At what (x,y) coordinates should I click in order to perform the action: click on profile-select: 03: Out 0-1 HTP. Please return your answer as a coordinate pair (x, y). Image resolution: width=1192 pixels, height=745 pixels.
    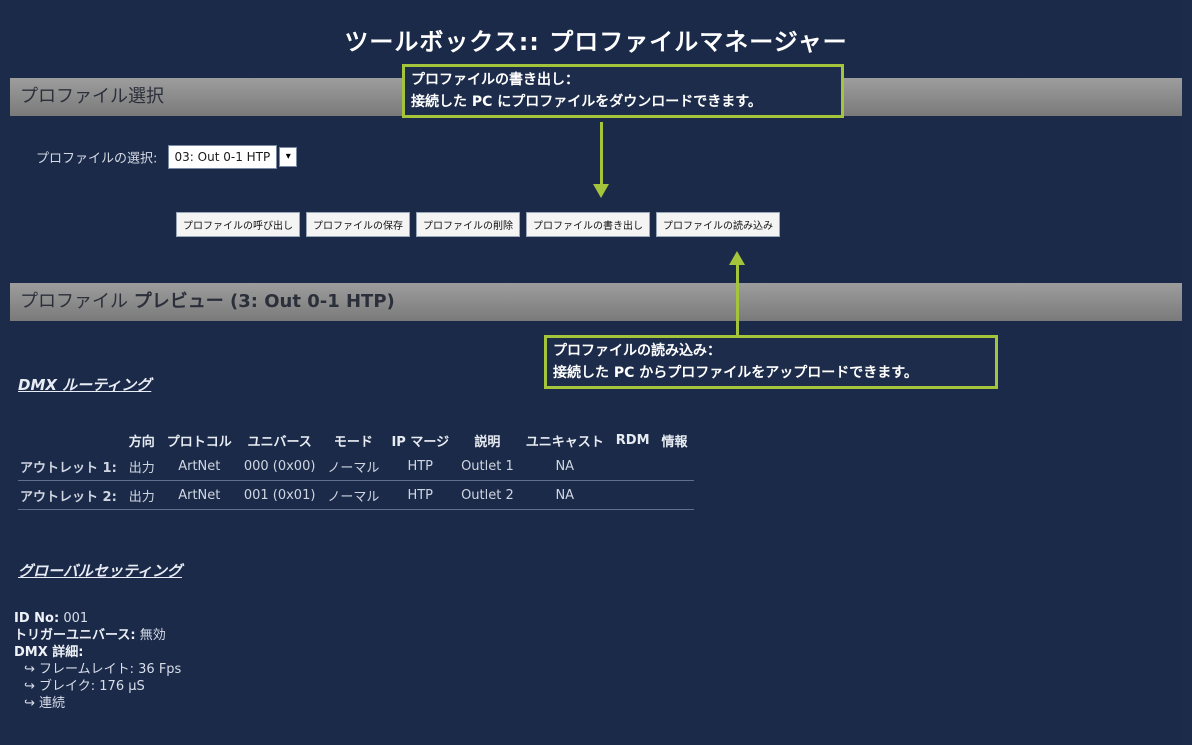
    Looking at the image, I should click on (222, 157).